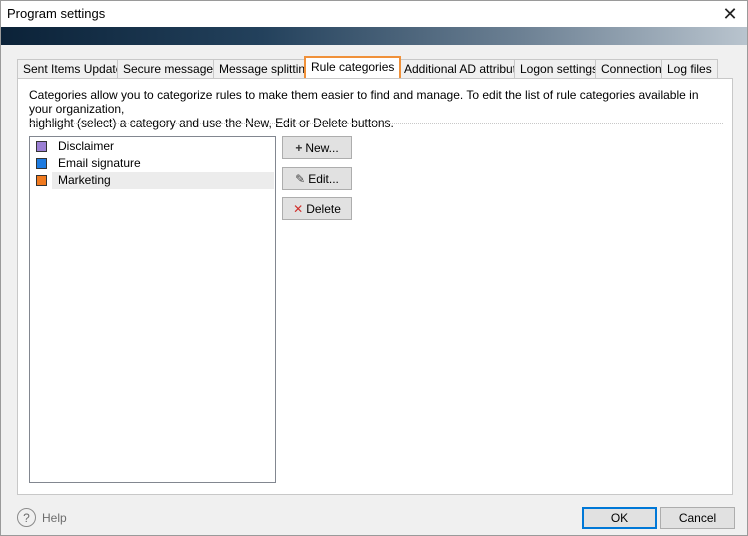 This screenshot has height=536, width=748. Describe the element at coordinates (689, 68) in the screenshot. I see `tab-log-files: Log files` at that location.